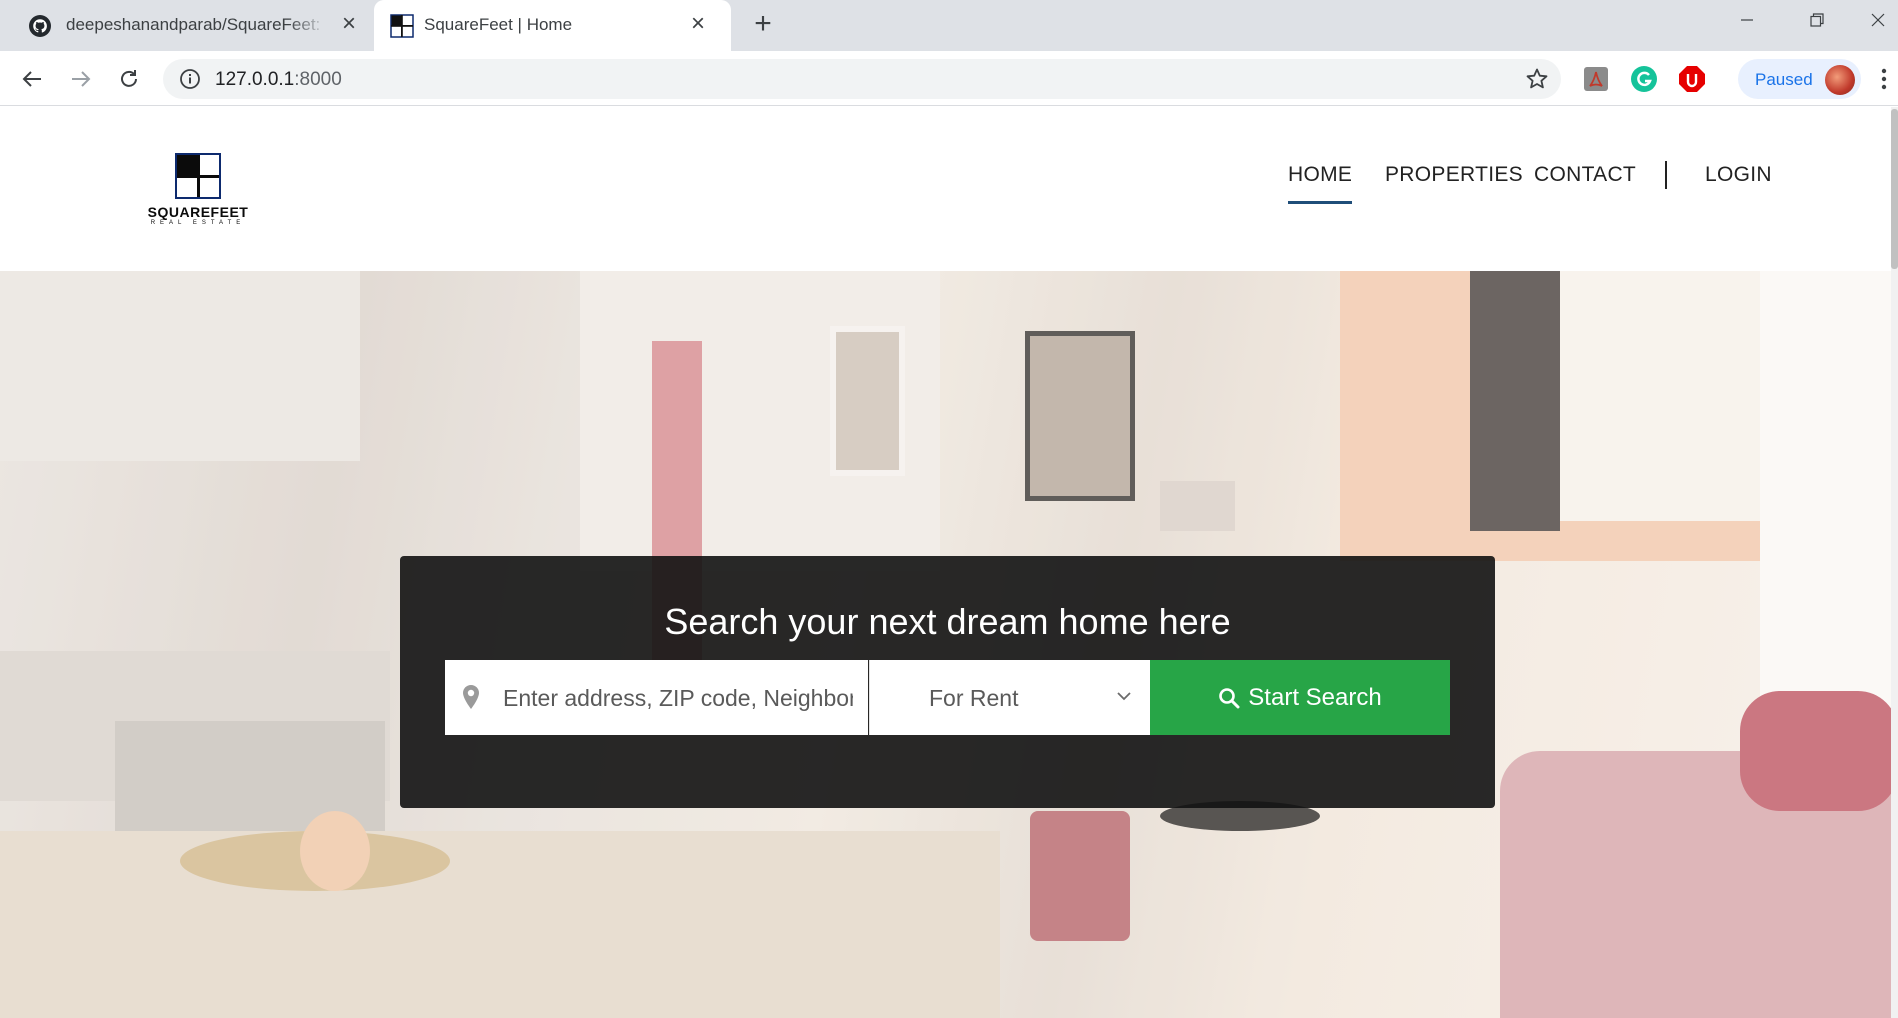  I want to click on start-search-label: Start Search, so click(1315, 697).